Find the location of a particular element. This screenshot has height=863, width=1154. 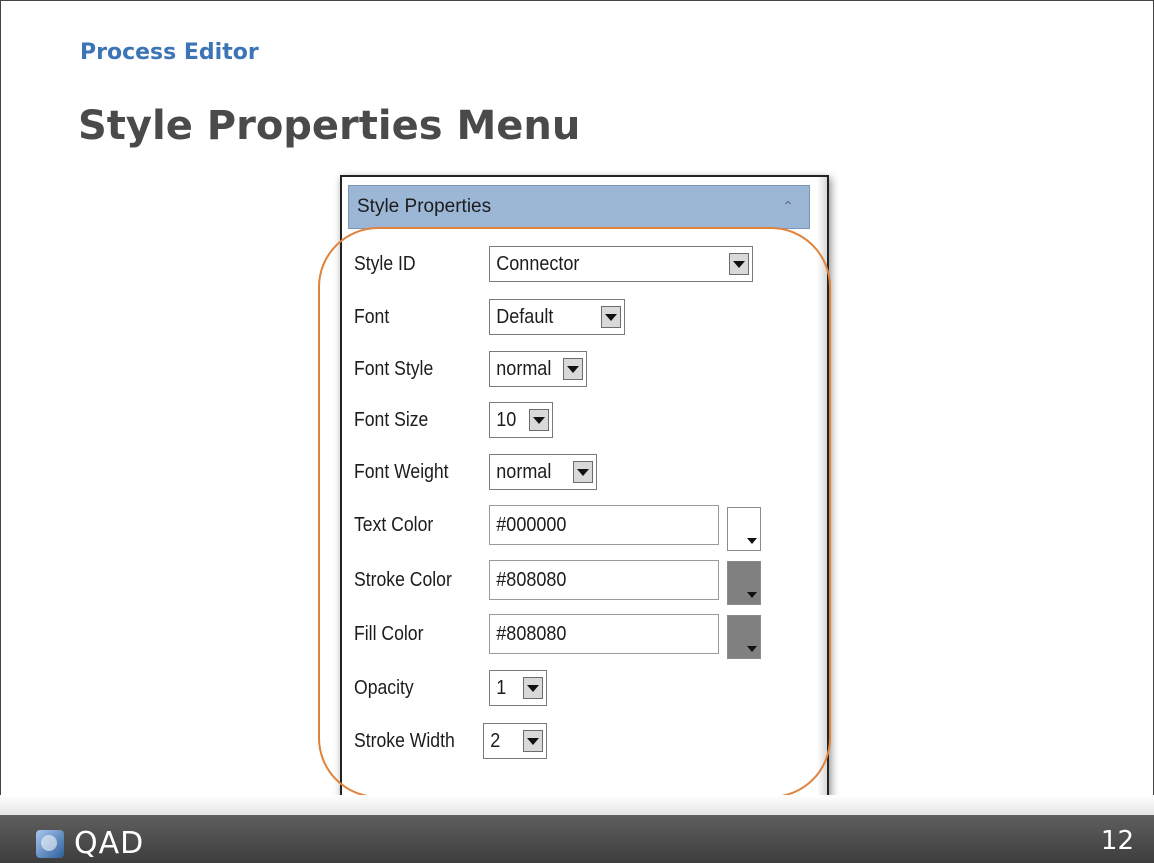

panel-edge is located at coordinates (822, 487).